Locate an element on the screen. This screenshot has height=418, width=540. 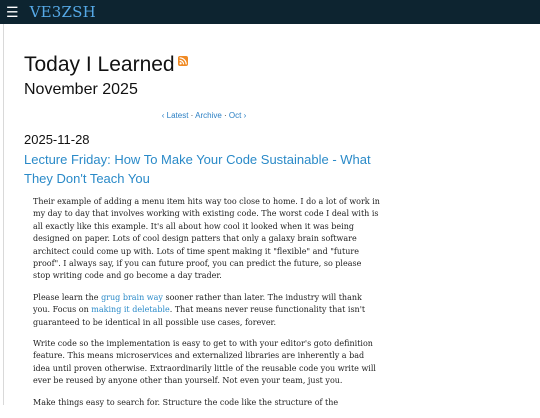
month-heading: November 2025 is located at coordinates (81, 89).